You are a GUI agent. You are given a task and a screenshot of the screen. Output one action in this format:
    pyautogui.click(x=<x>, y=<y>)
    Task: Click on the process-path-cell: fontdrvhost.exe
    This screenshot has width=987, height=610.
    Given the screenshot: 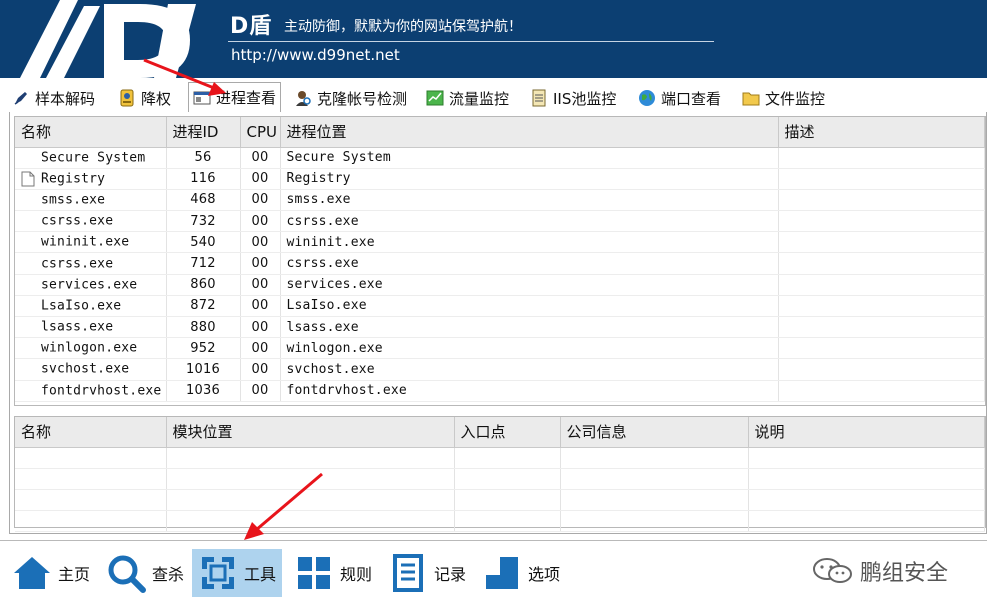 What is the action you would take?
    pyautogui.click(x=529, y=391)
    